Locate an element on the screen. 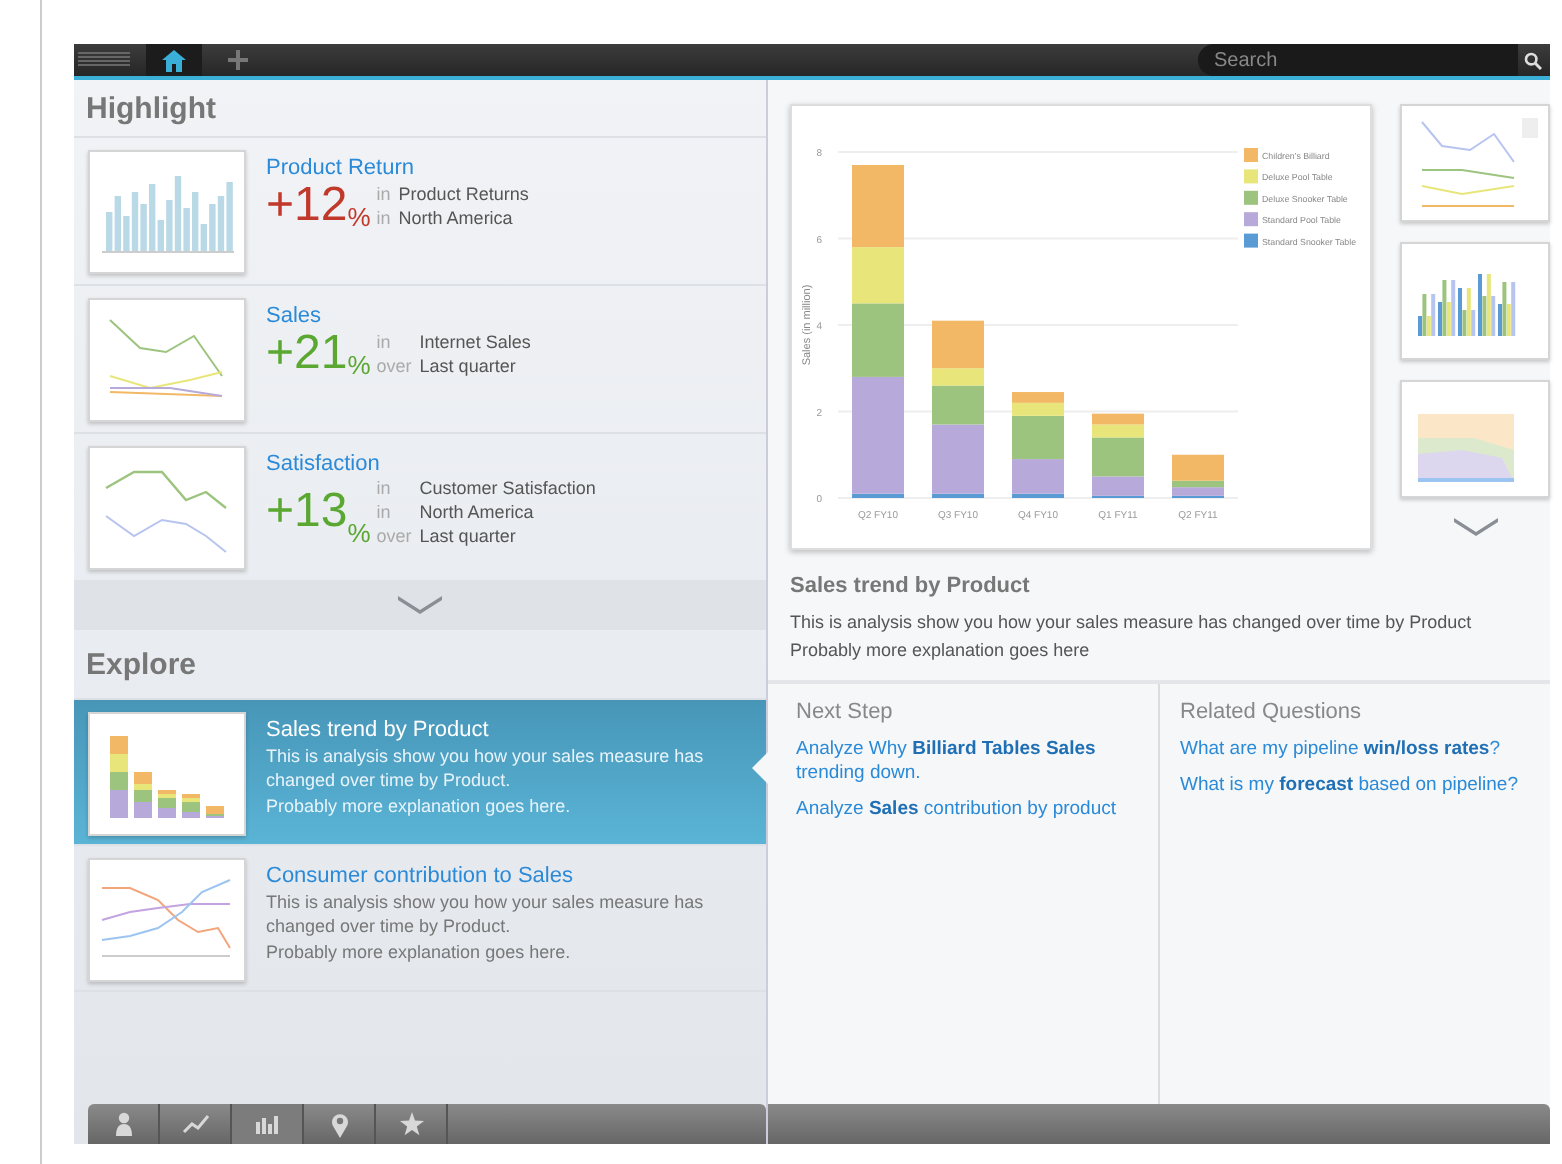 The height and width of the screenshot is (1164, 1562). analysis-description: Probably more explanation goes here is located at coordinates (941, 651).